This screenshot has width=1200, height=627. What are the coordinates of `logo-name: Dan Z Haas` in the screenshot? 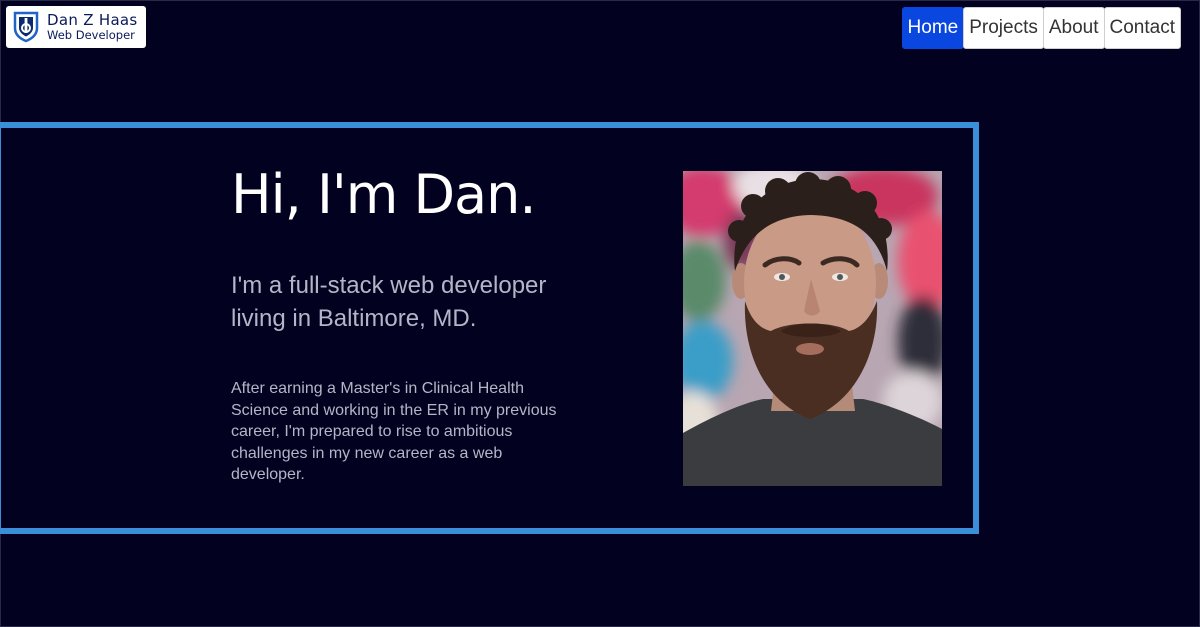 It's located at (92, 20).